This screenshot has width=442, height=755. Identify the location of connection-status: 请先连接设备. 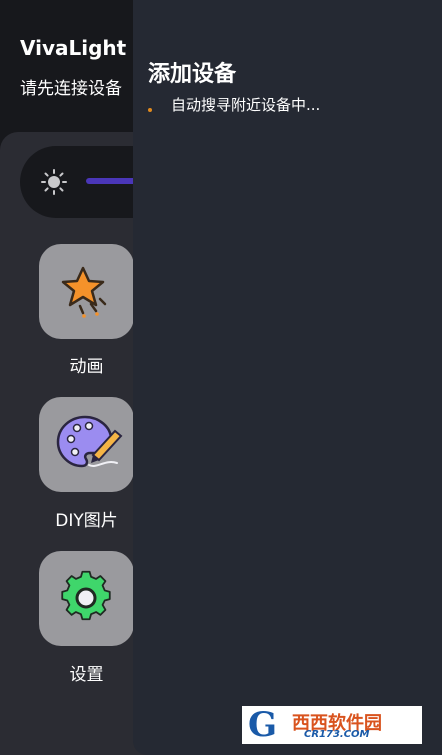
(71, 86).